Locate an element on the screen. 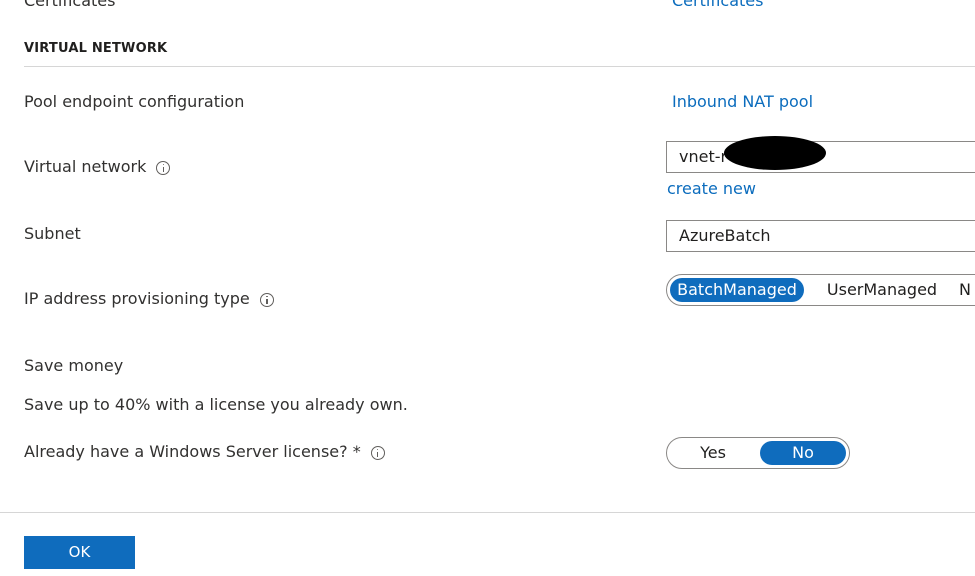 This screenshot has width=975, height=576. certificates-link: Certificates is located at coordinates (717, 5).